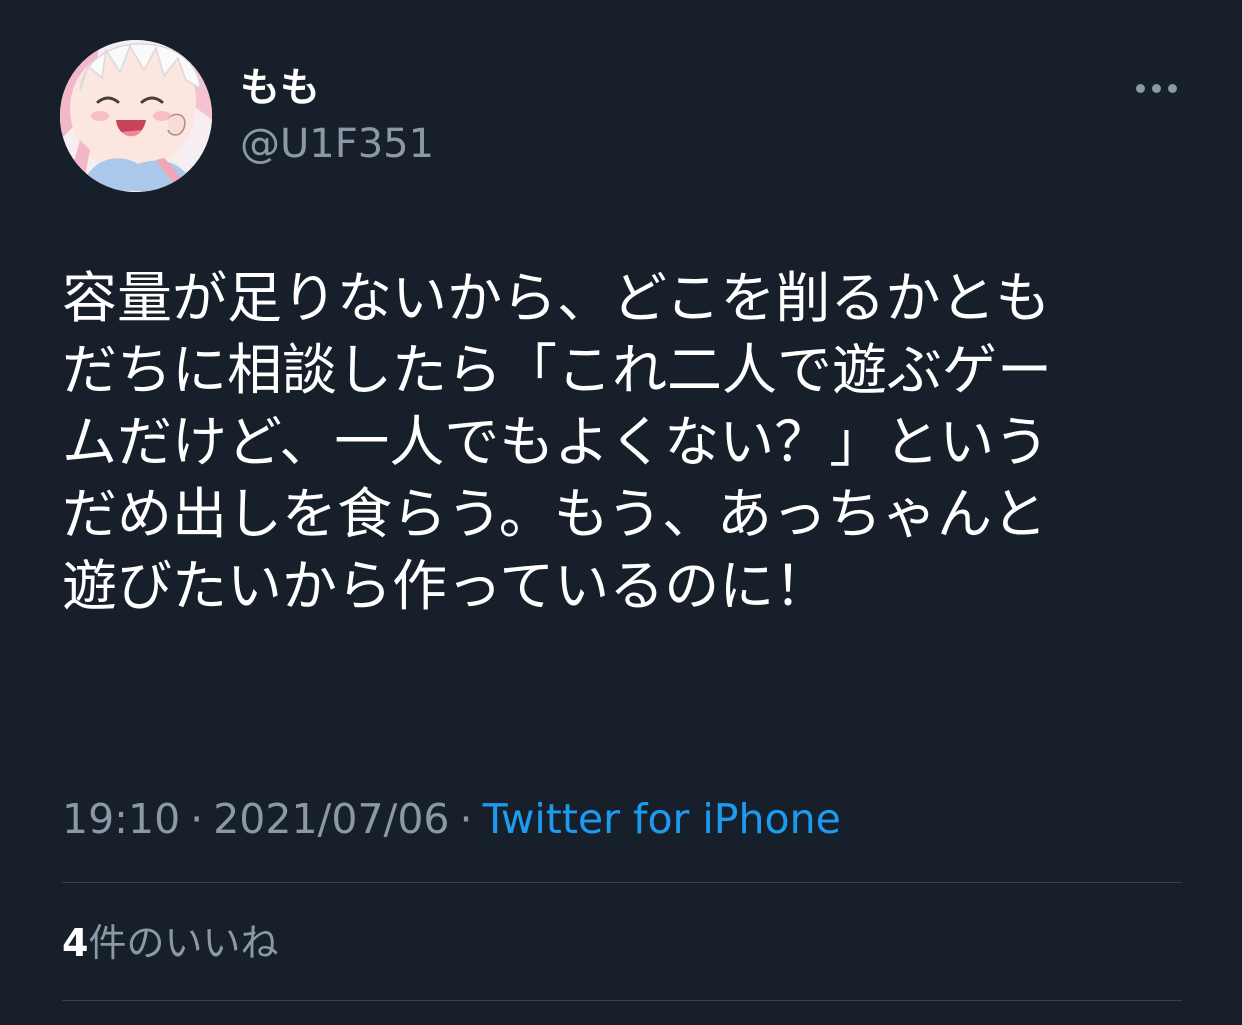  I want to click on avatar-illustration, so click(136, 116).